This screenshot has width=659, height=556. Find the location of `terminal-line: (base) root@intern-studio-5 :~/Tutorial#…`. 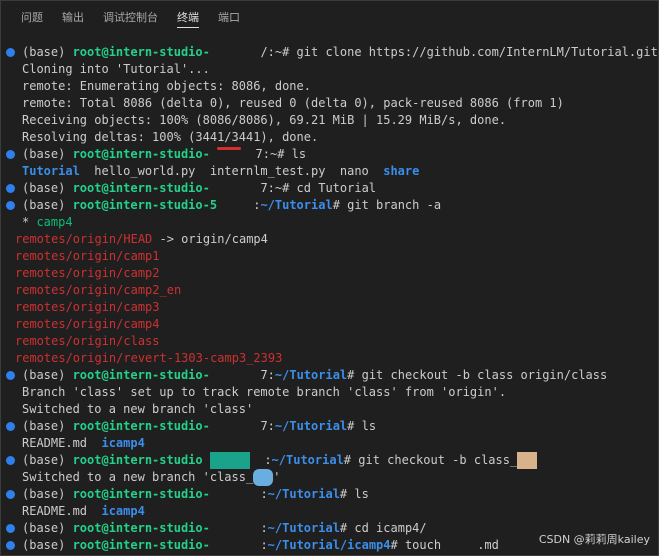

terminal-line: (base) root@intern-studio-5 :~/Tutorial#… is located at coordinates (329, 205).